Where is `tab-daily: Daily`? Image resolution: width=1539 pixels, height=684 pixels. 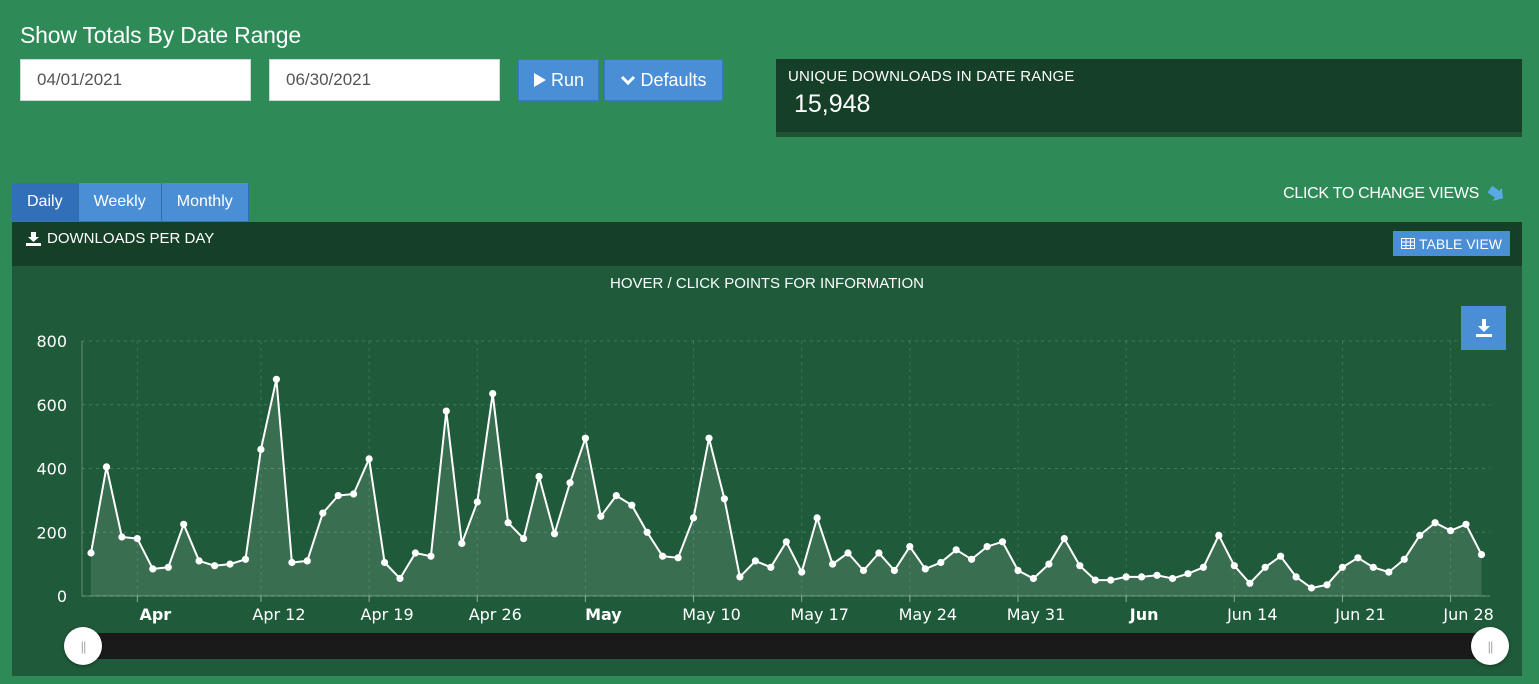 tab-daily: Daily is located at coordinates (45, 202).